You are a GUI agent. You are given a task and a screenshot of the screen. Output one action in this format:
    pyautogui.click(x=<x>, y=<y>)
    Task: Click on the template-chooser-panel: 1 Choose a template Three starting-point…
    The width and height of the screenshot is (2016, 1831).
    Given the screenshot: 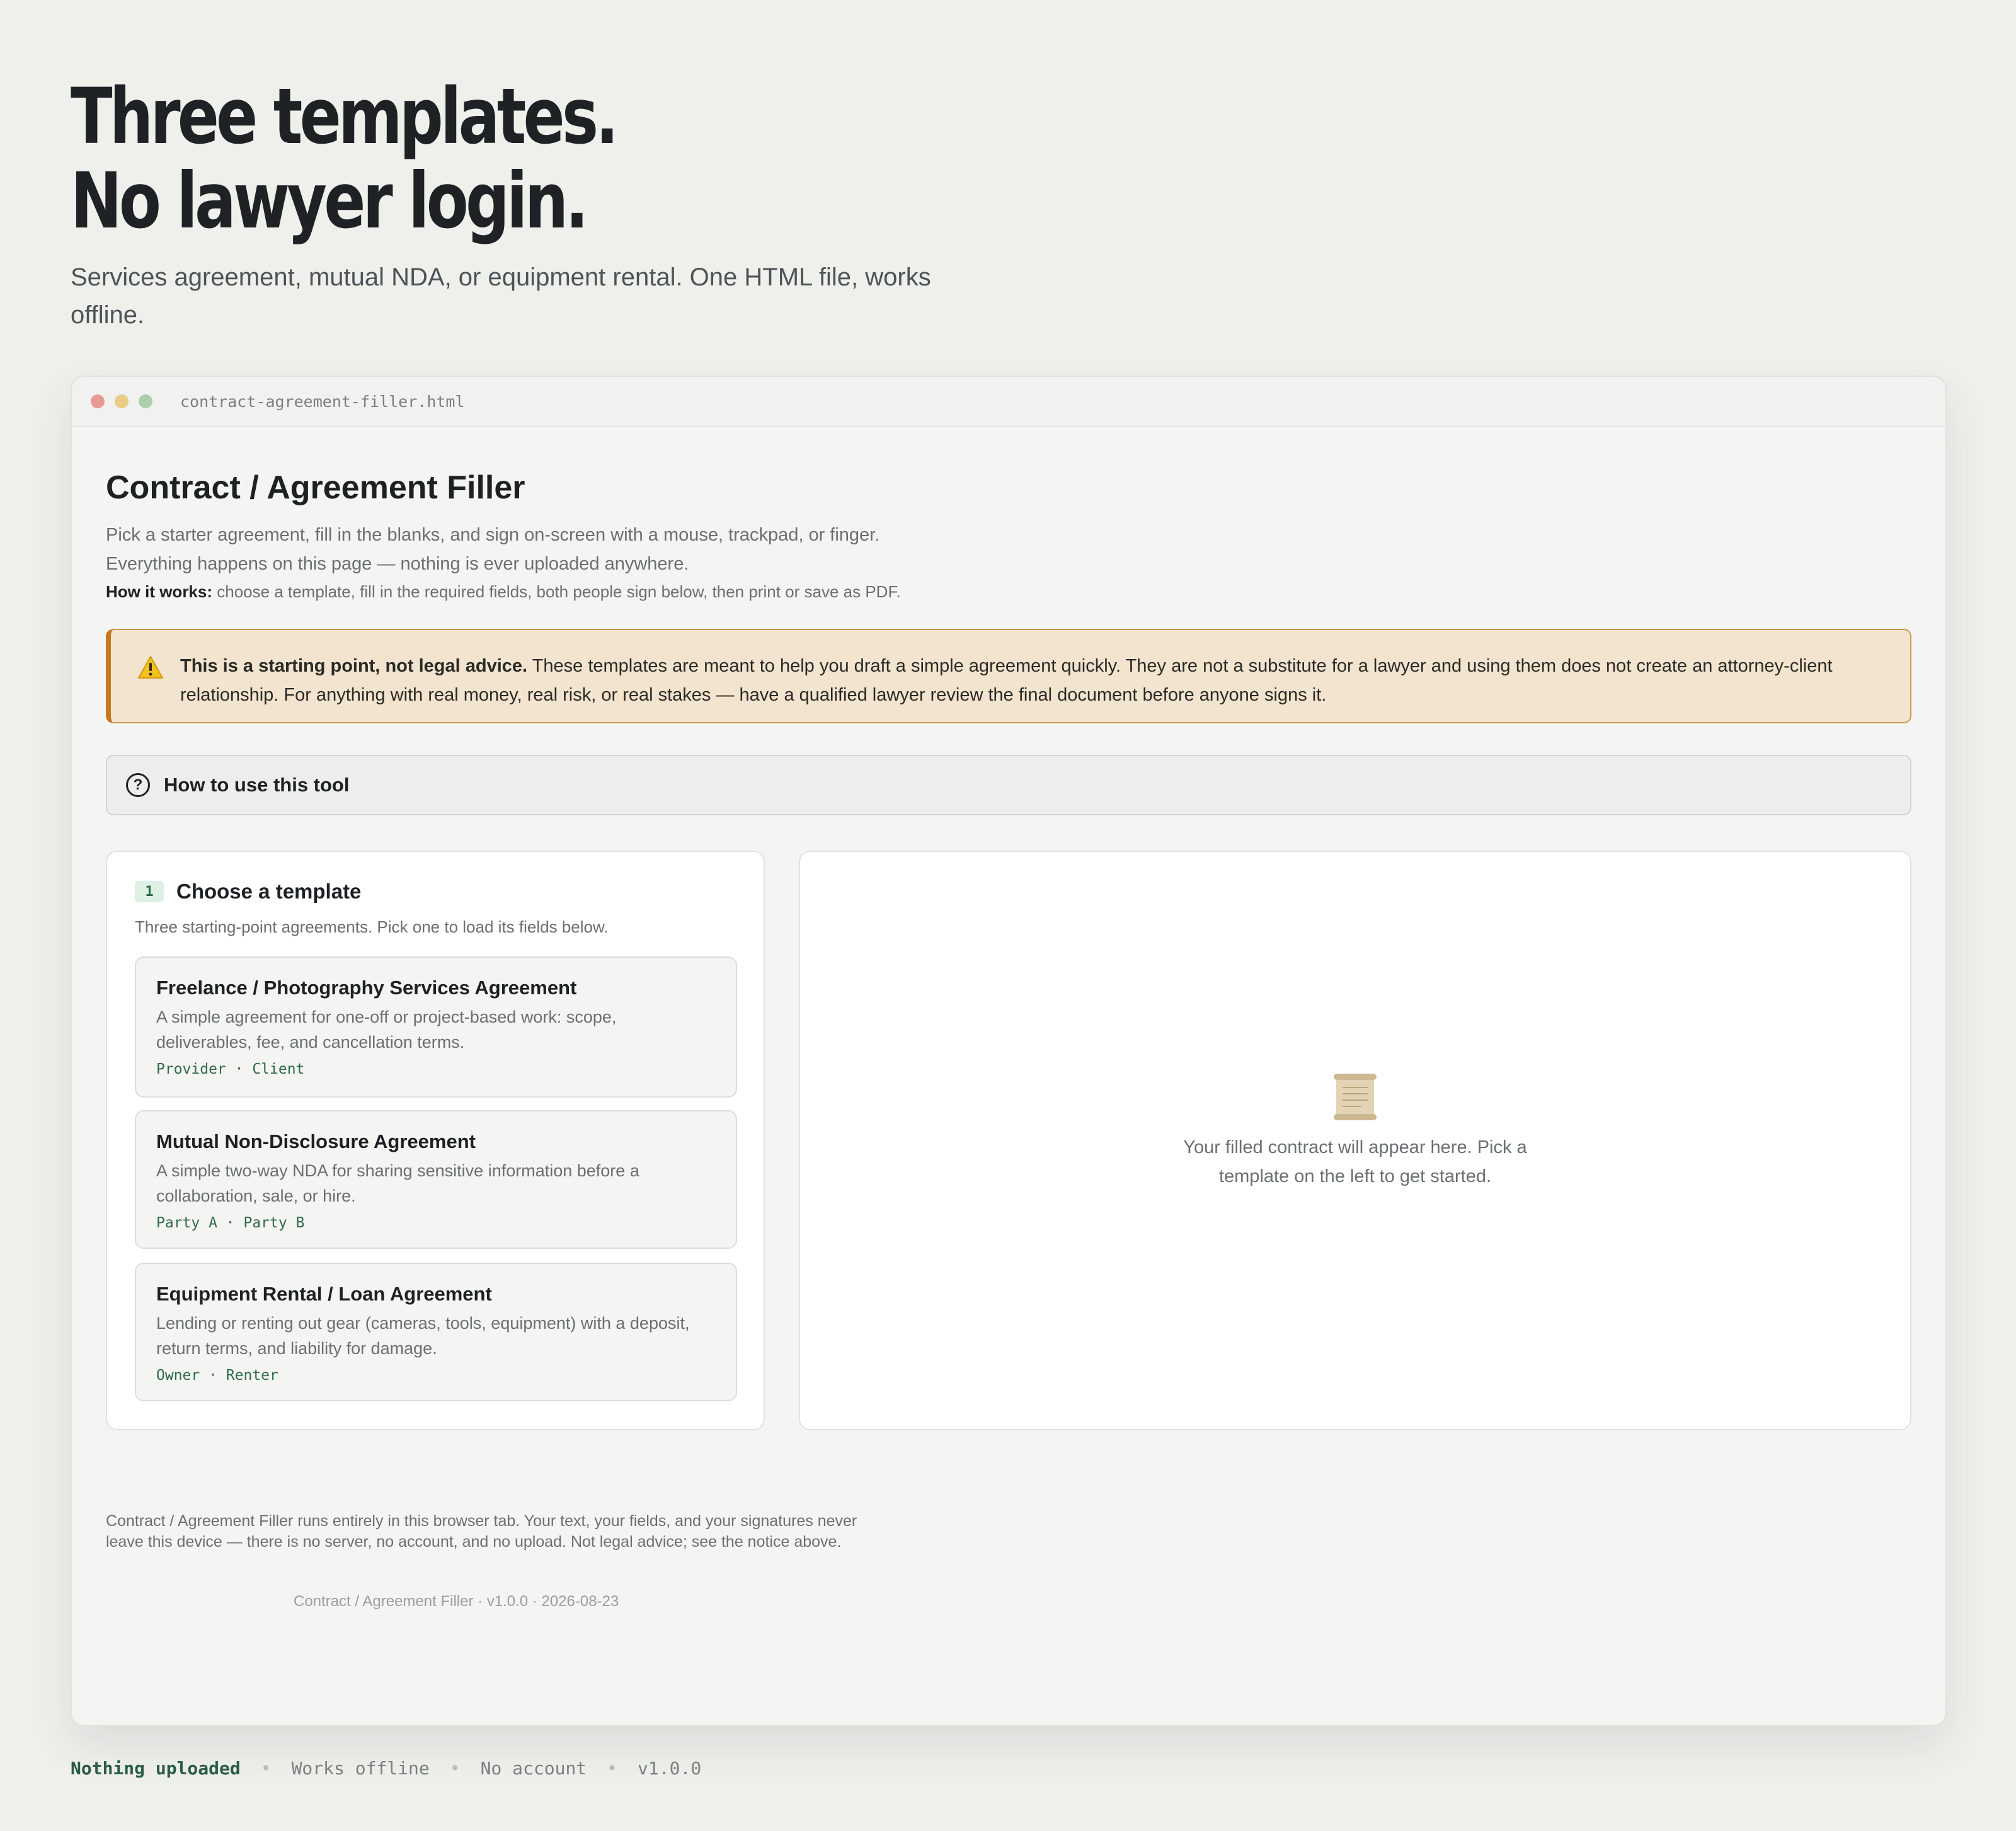 What is the action you would take?
    pyautogui.click(x=435, y=1140)
    